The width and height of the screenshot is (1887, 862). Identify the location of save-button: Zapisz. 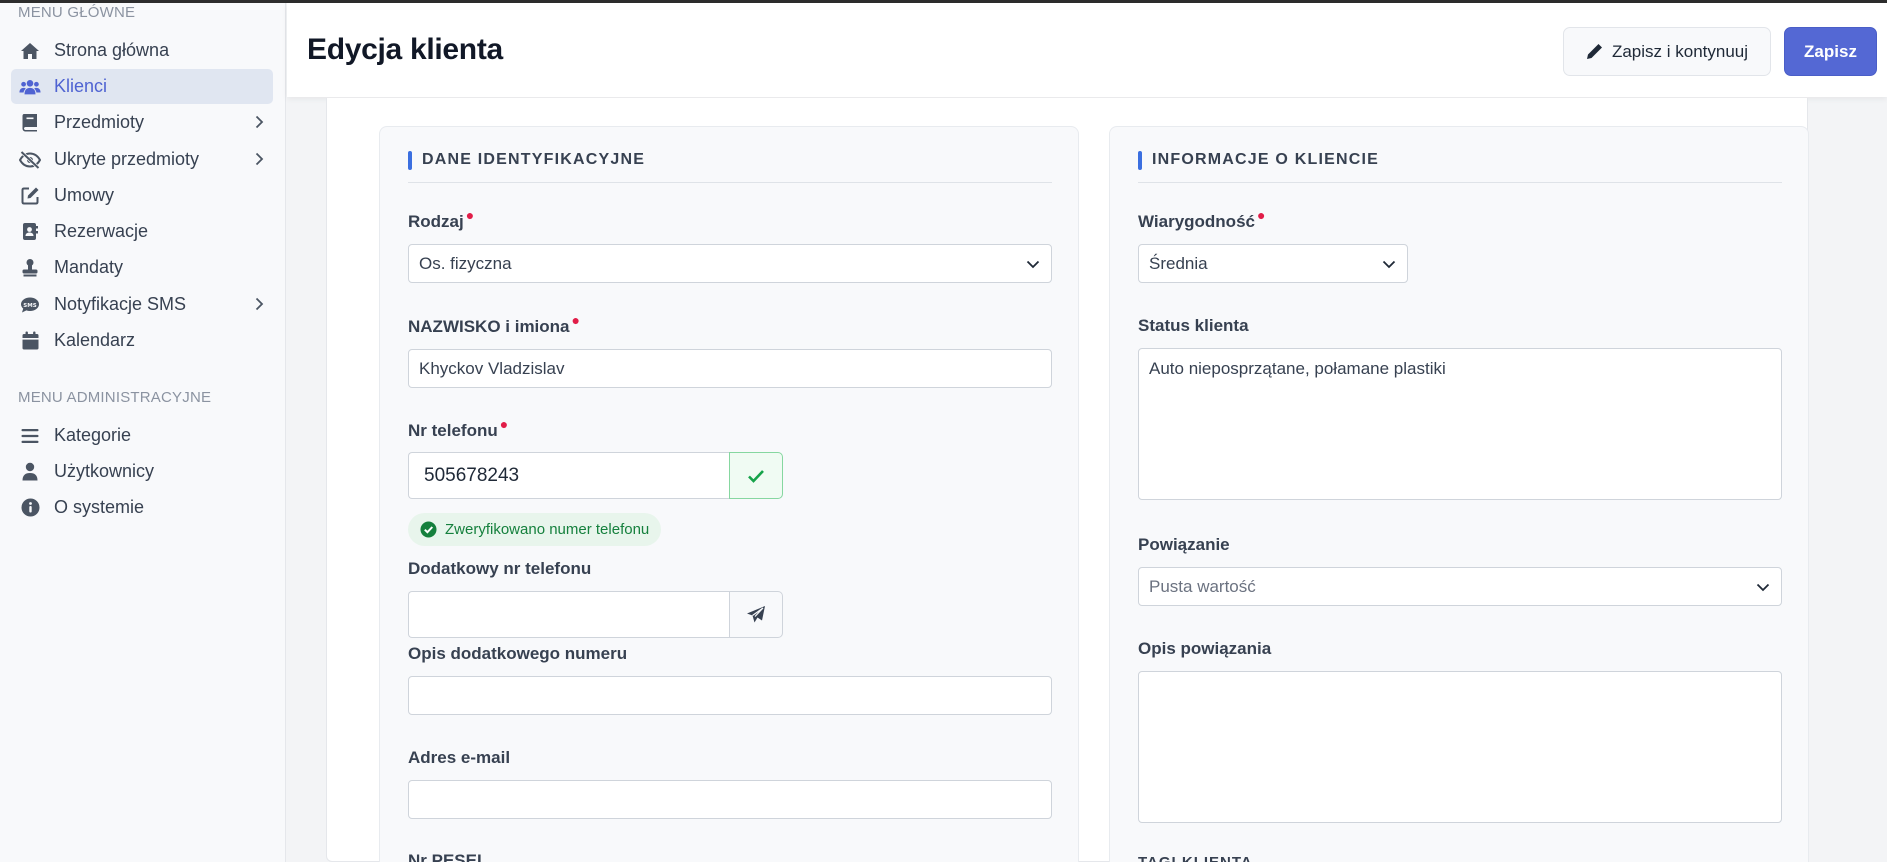
(1830, 51).